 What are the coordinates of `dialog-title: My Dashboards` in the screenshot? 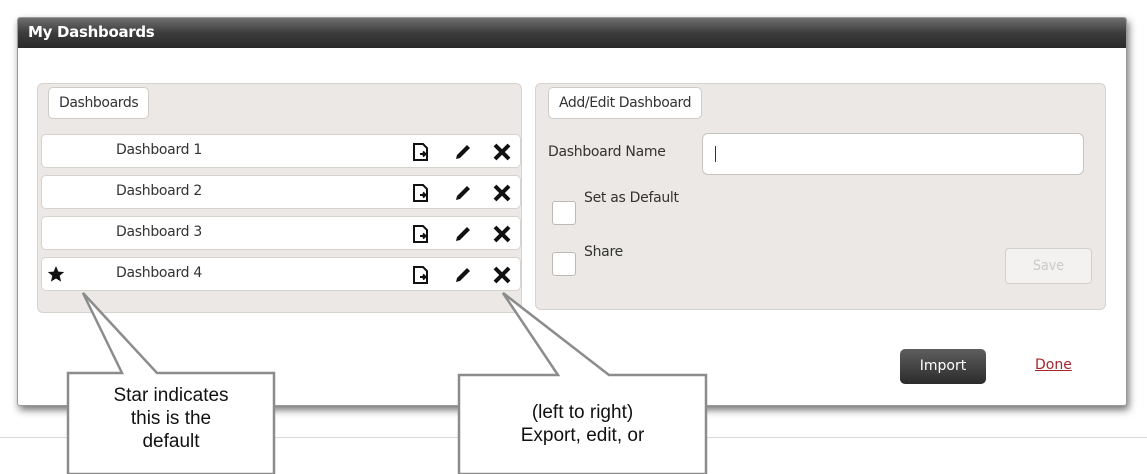 It's located at (91, 32).